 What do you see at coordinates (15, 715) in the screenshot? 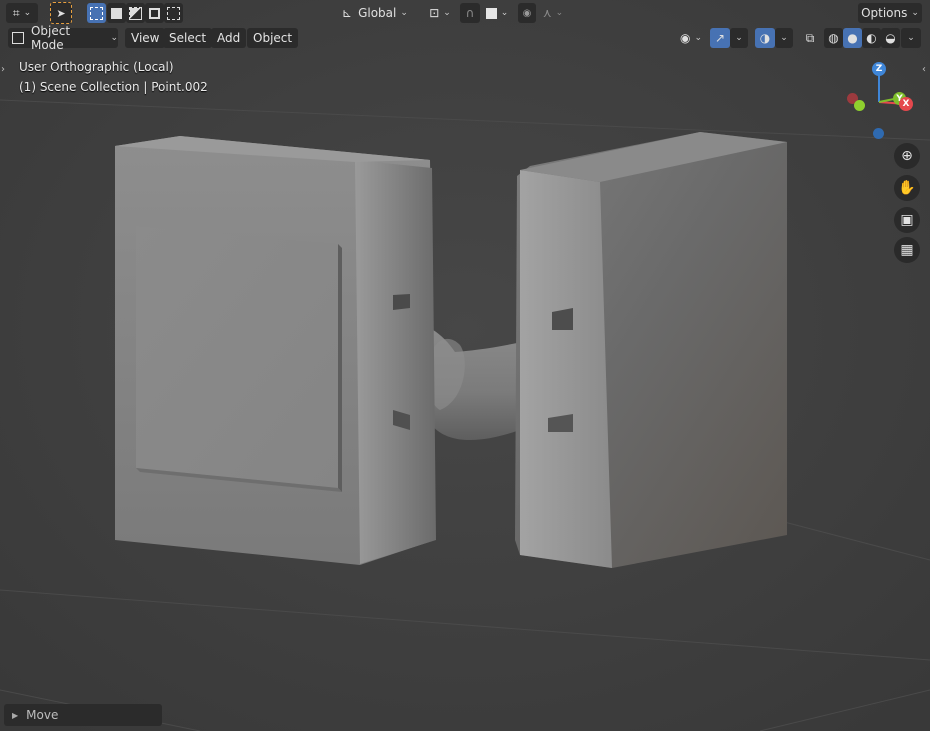
I see `expand-arrow-icon: ▶` at bounding box center [15, 715].